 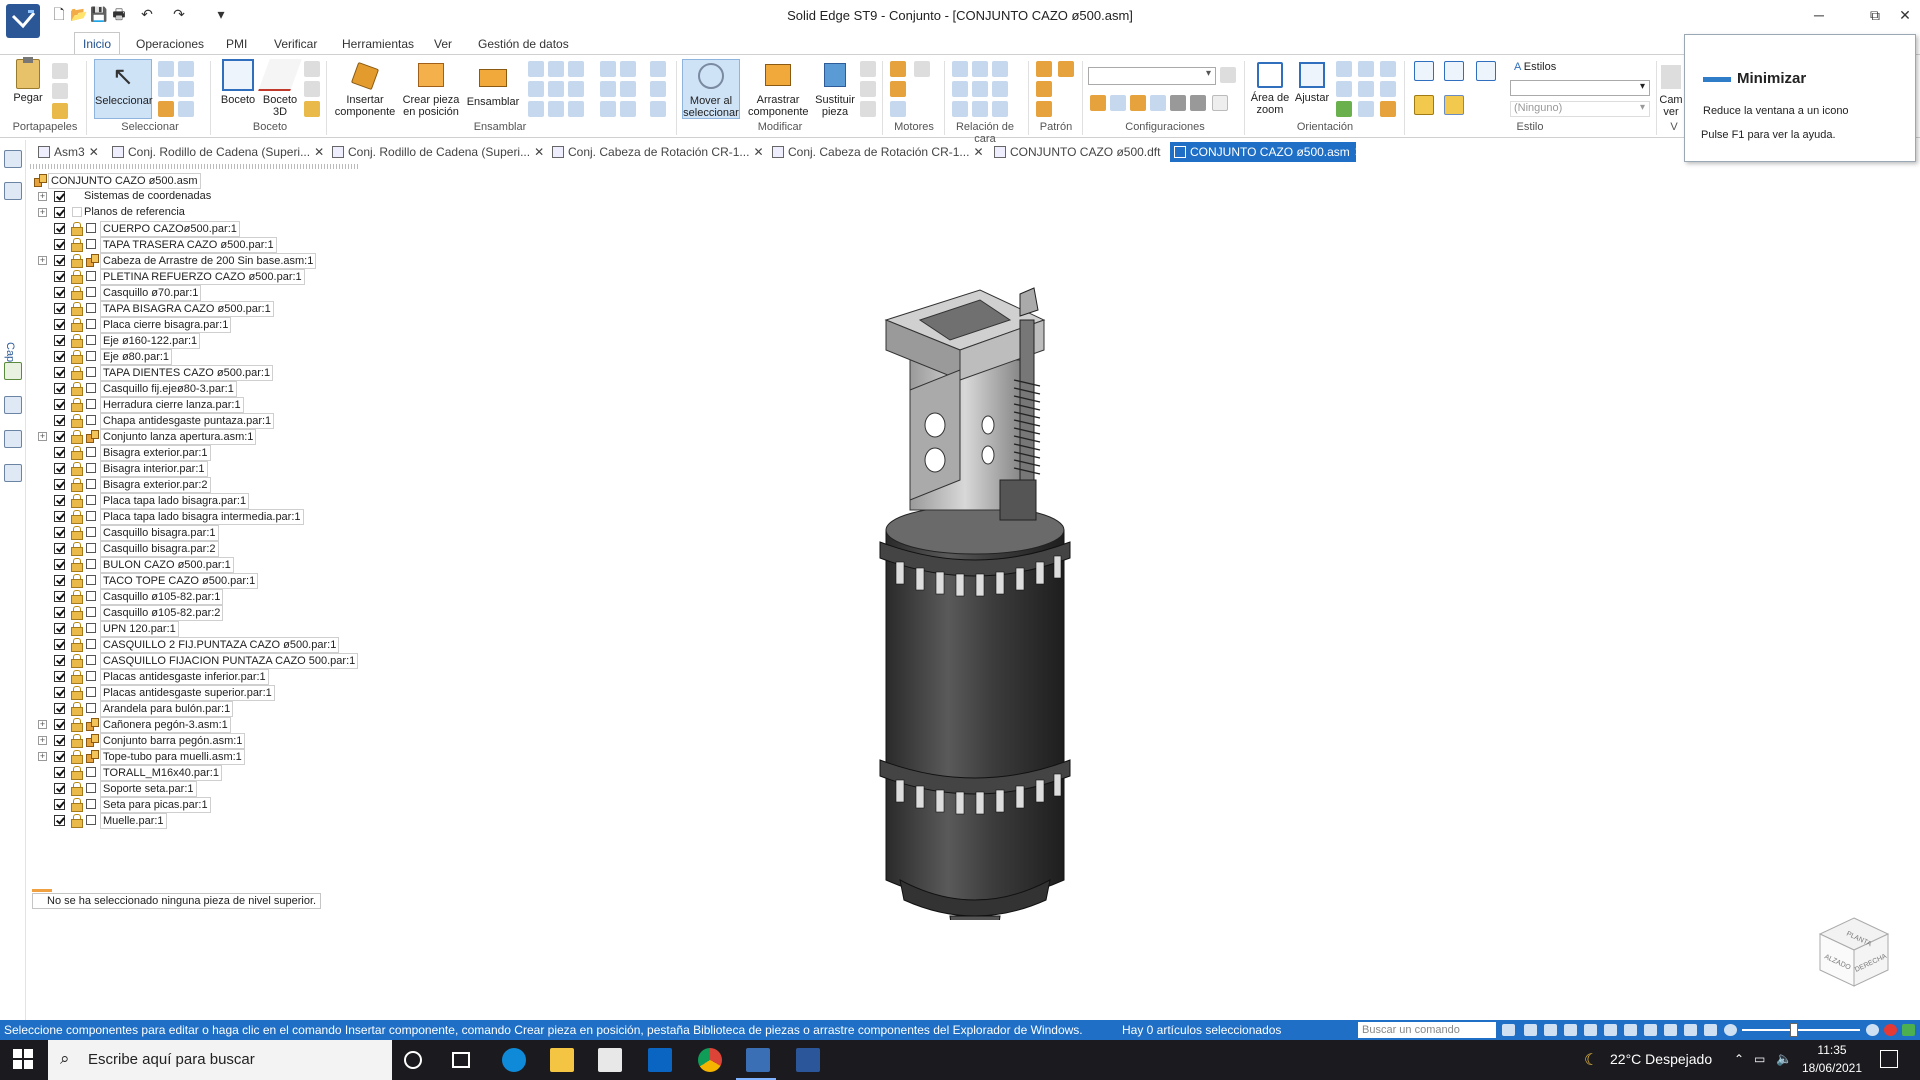 I want to click on configuration-save-icon, so click(x=1228, y=75).